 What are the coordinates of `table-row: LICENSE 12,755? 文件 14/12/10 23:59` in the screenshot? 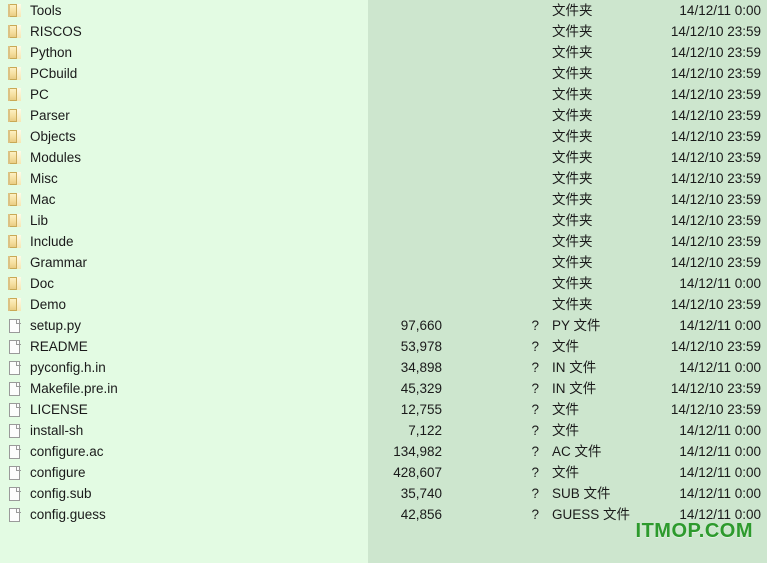 It's located at (383, 409).